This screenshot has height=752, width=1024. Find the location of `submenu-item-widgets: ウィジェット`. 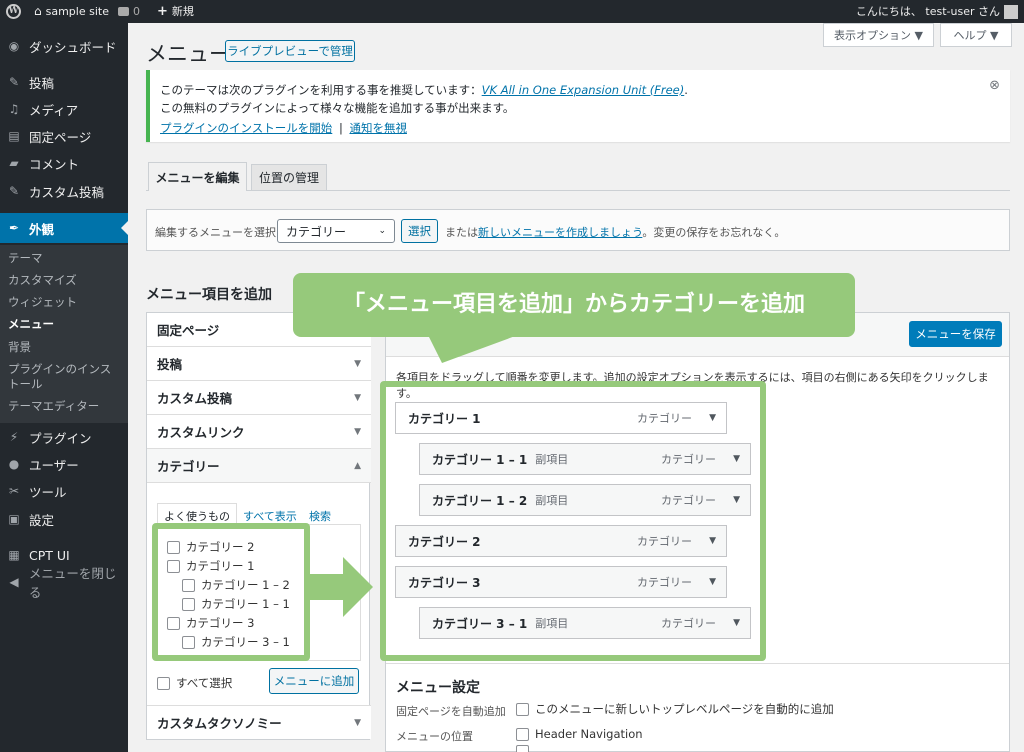

submenu-item-widgets: ウィジェット is located at coordinates (42, 302).